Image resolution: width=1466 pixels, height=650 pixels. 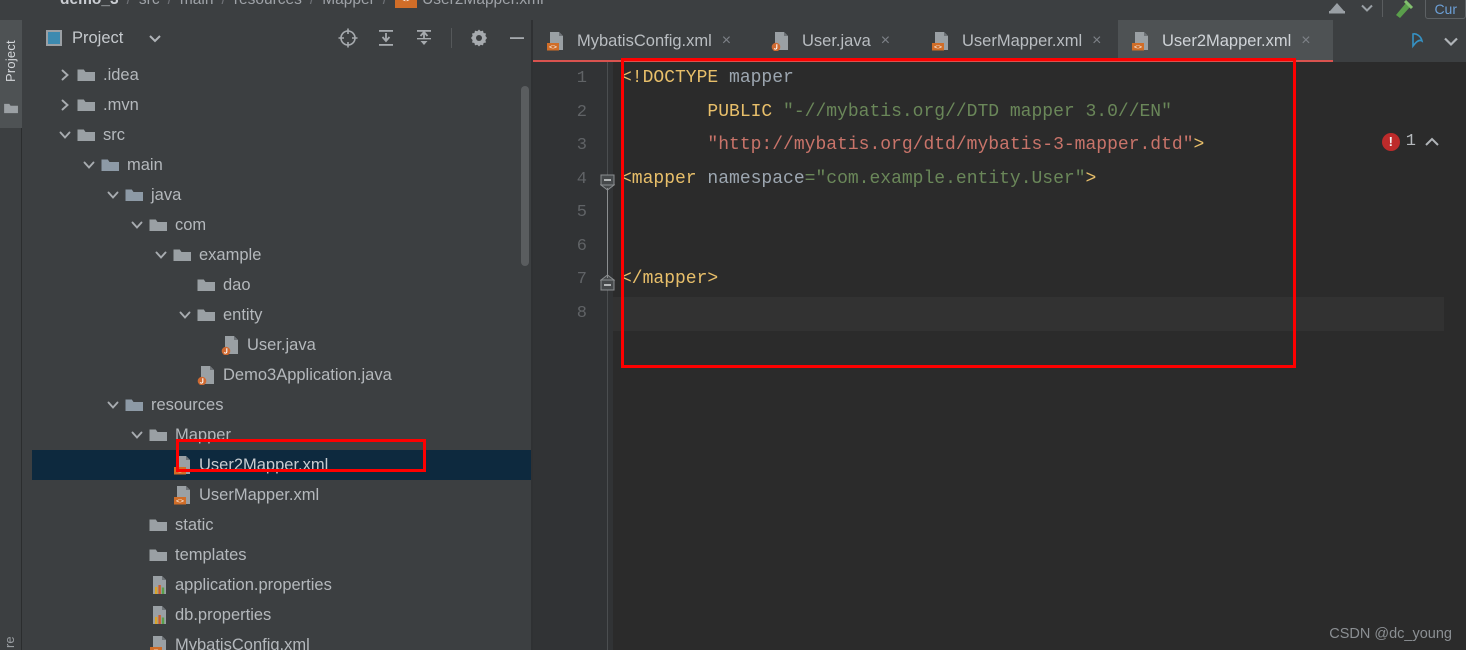 I want to click on line-number: 7, so click(x=581, y=279).